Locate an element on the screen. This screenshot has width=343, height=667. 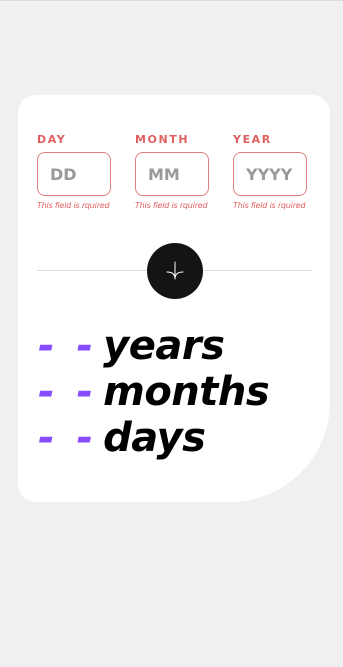
day-field: DAY This field is rquired is located at coordinates (75, 171).